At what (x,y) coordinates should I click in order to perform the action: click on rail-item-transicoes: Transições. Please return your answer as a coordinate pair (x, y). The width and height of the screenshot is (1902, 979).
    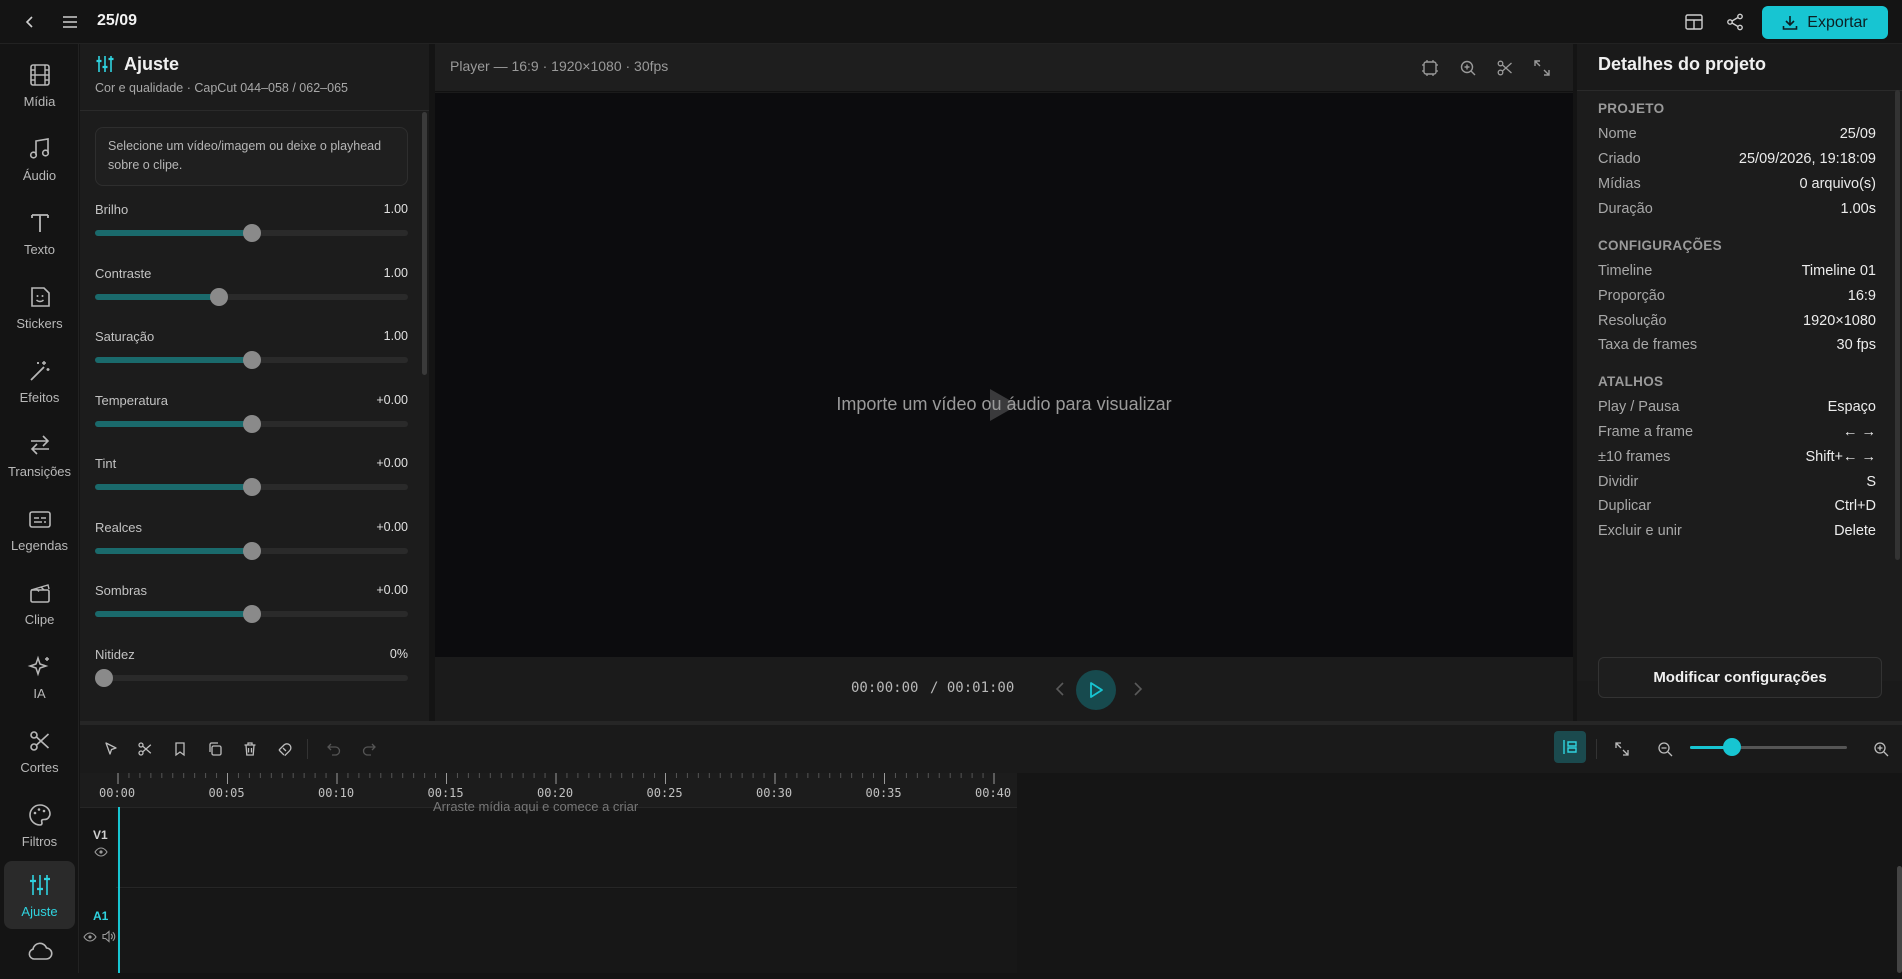
    Looking at the image, I should click on (39, 455).